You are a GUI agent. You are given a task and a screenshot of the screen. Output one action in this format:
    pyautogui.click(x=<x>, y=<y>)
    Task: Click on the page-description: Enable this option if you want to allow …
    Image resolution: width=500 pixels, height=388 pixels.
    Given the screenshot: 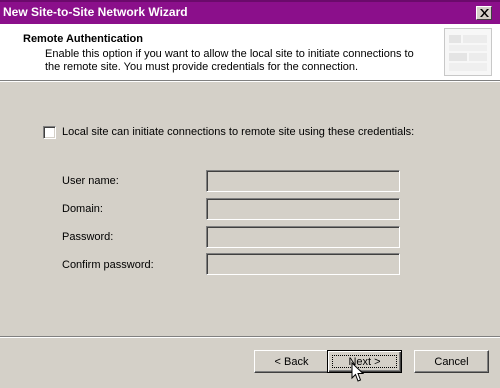 What is the action you would take?
    pyautogui.click(x=229, y=60)
    